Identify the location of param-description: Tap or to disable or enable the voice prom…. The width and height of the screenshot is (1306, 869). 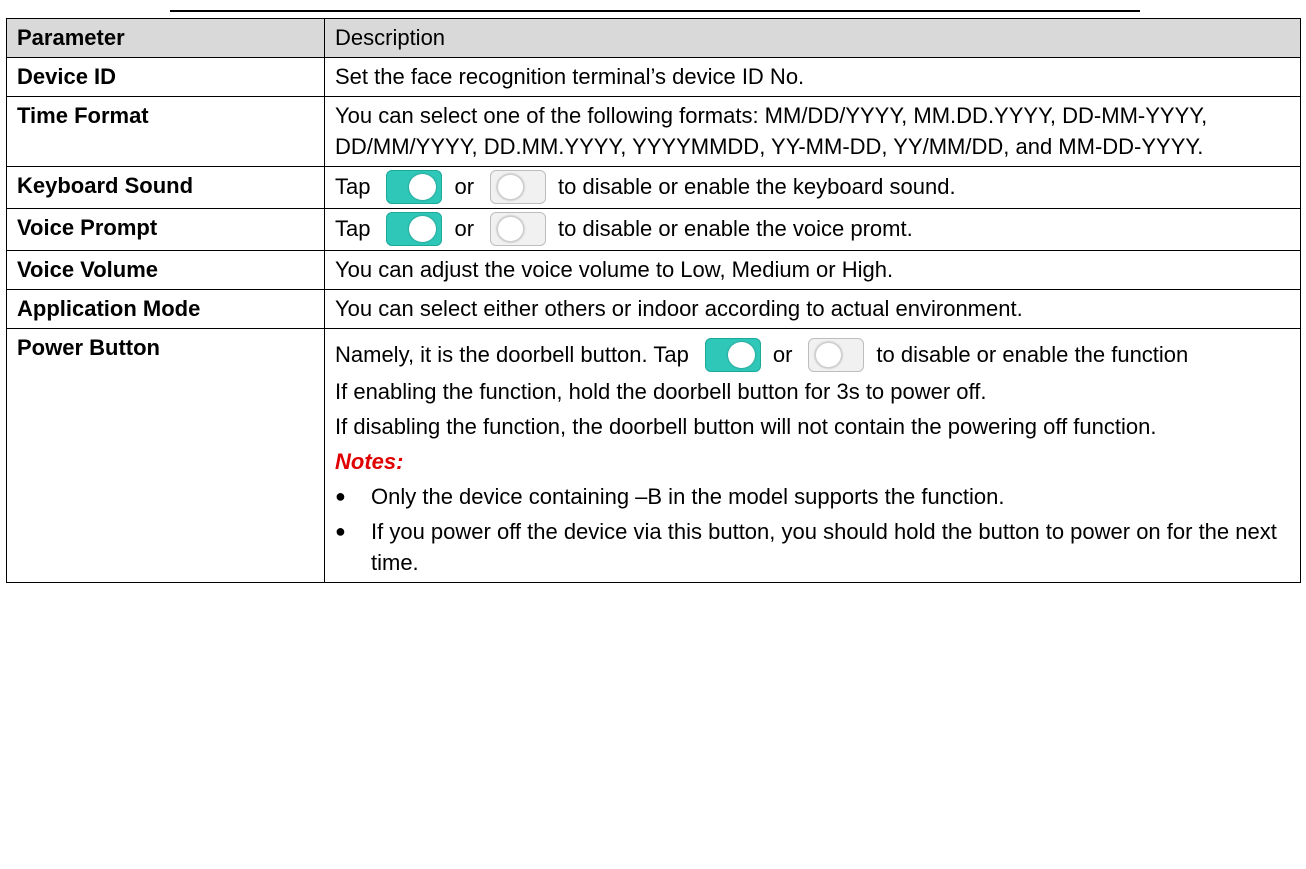
(812, 229).